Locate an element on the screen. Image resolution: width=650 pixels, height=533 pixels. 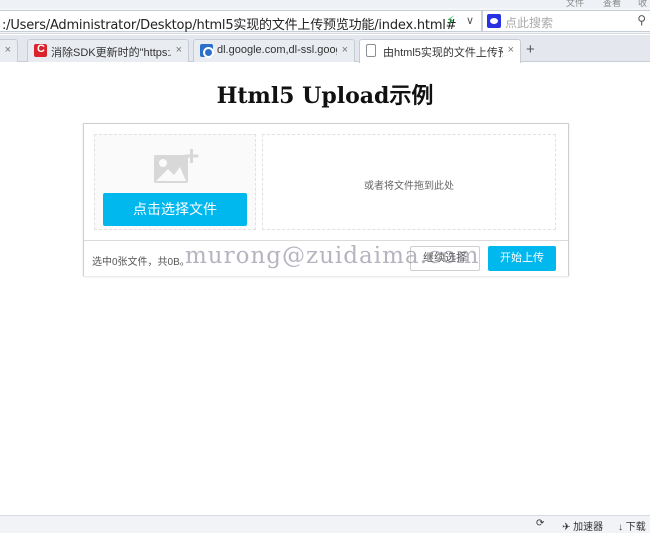
tab-label: 由html5实现的文件上传预览功 is located at coordinates (443, 53).